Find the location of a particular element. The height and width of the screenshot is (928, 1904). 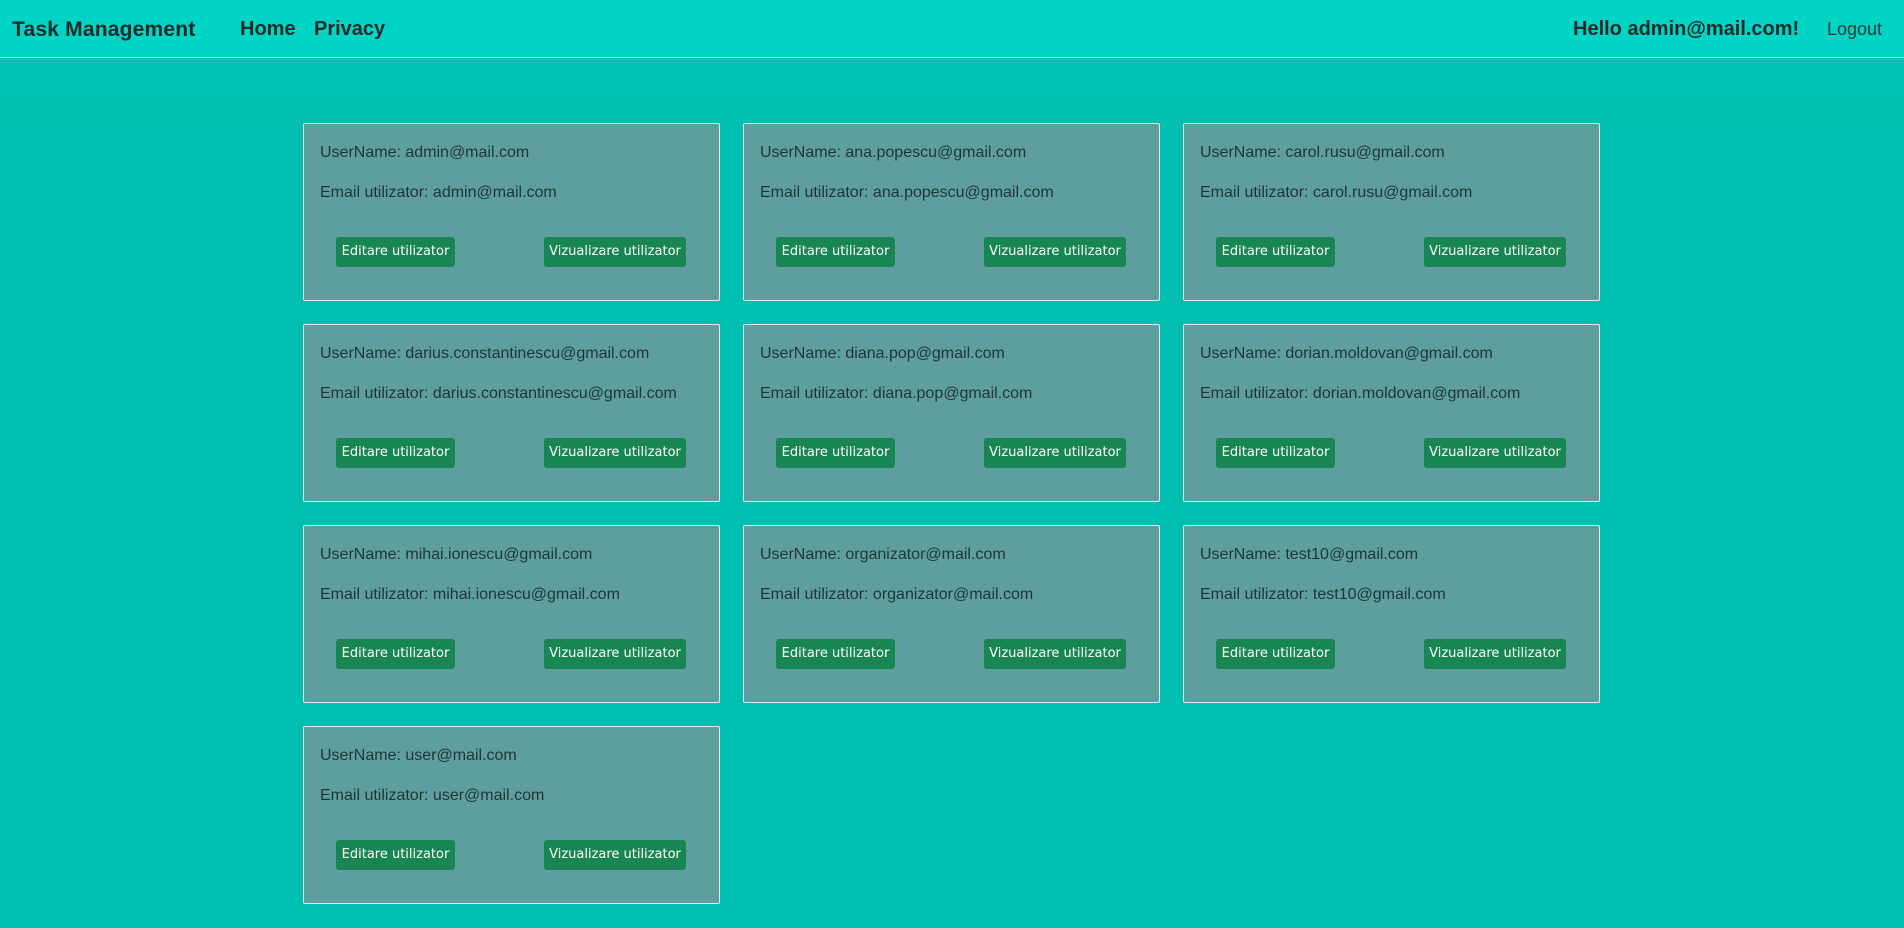

username-value: darius.constantinescu@gmail.com is located at coordinates (527, 353).